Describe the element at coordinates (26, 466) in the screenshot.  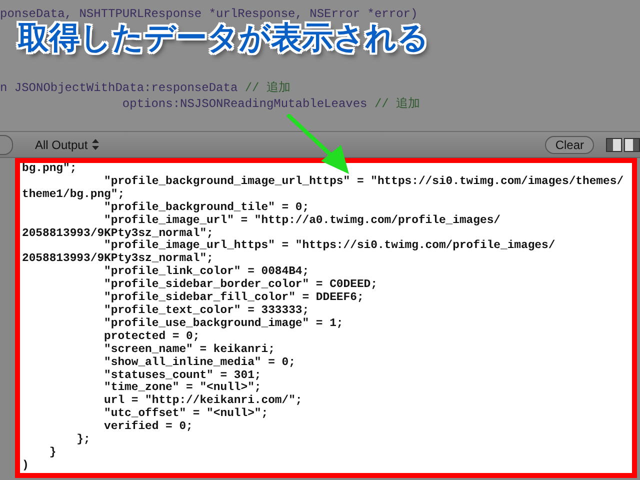
I see `console-line: )` at that location.